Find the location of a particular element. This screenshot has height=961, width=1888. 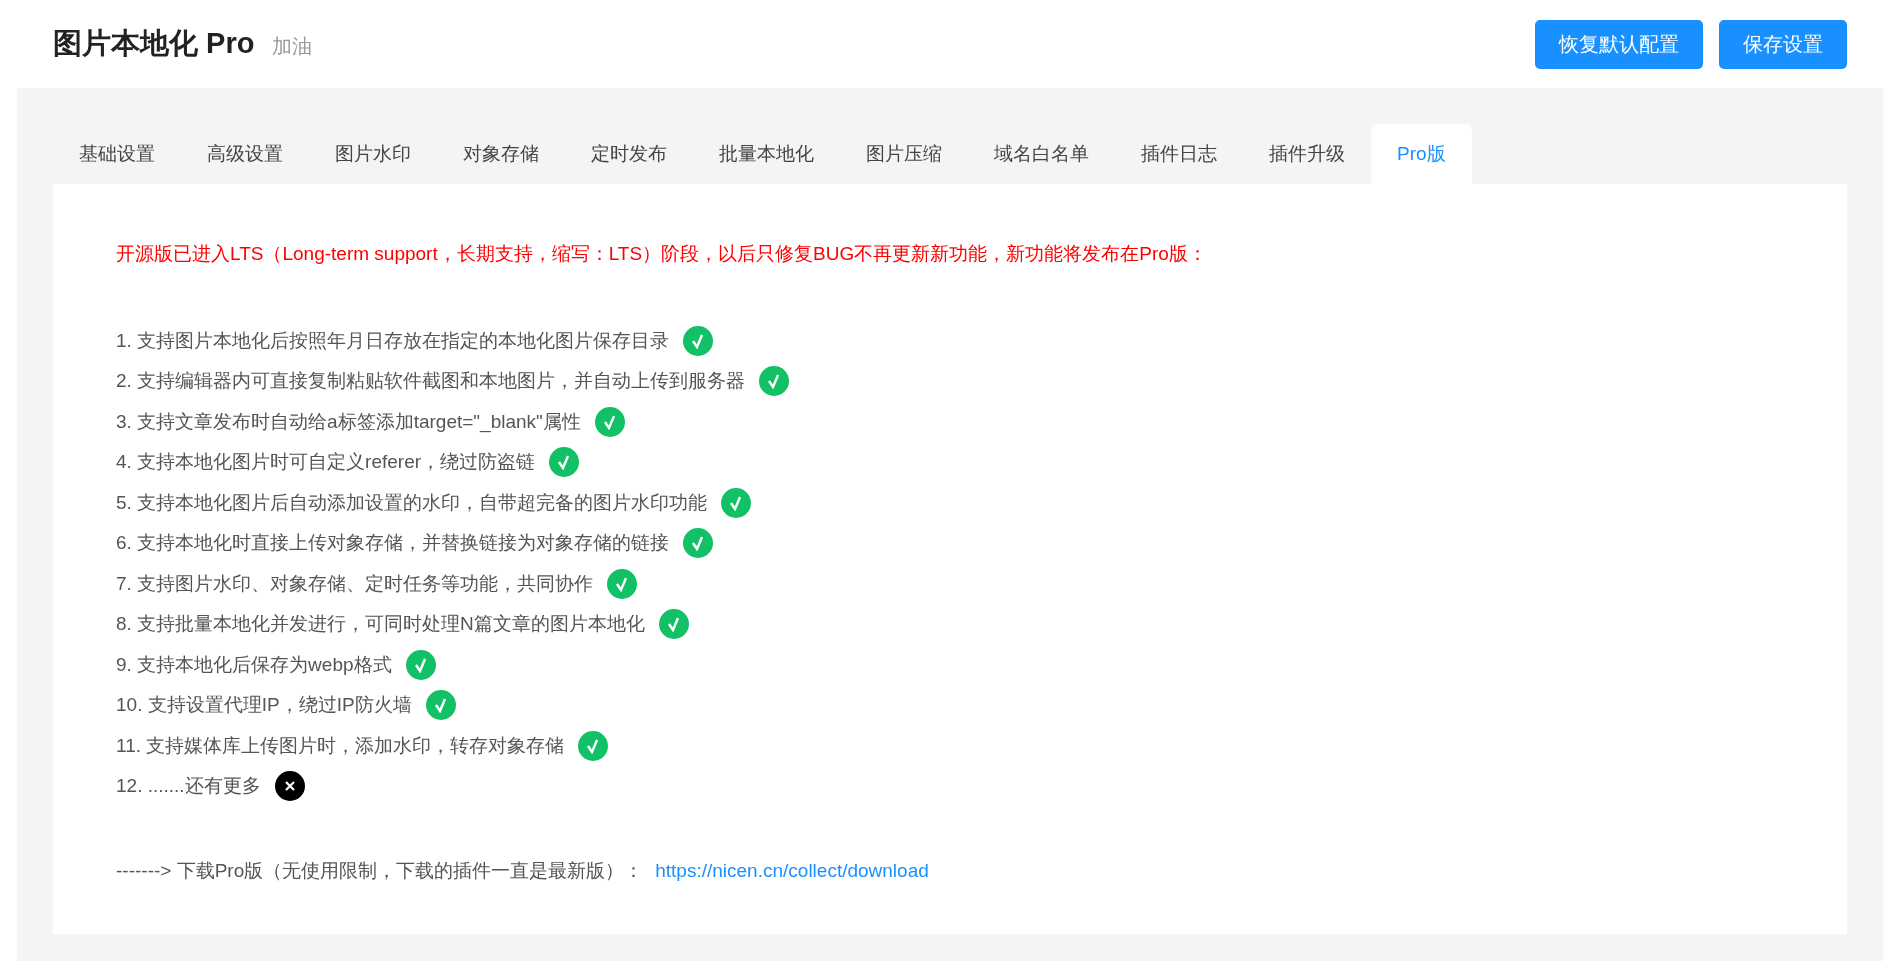

feature-text: 3. 支持文章发布时自动给a标签添加target="_blank"属性 is located at coordinates (348, 422).